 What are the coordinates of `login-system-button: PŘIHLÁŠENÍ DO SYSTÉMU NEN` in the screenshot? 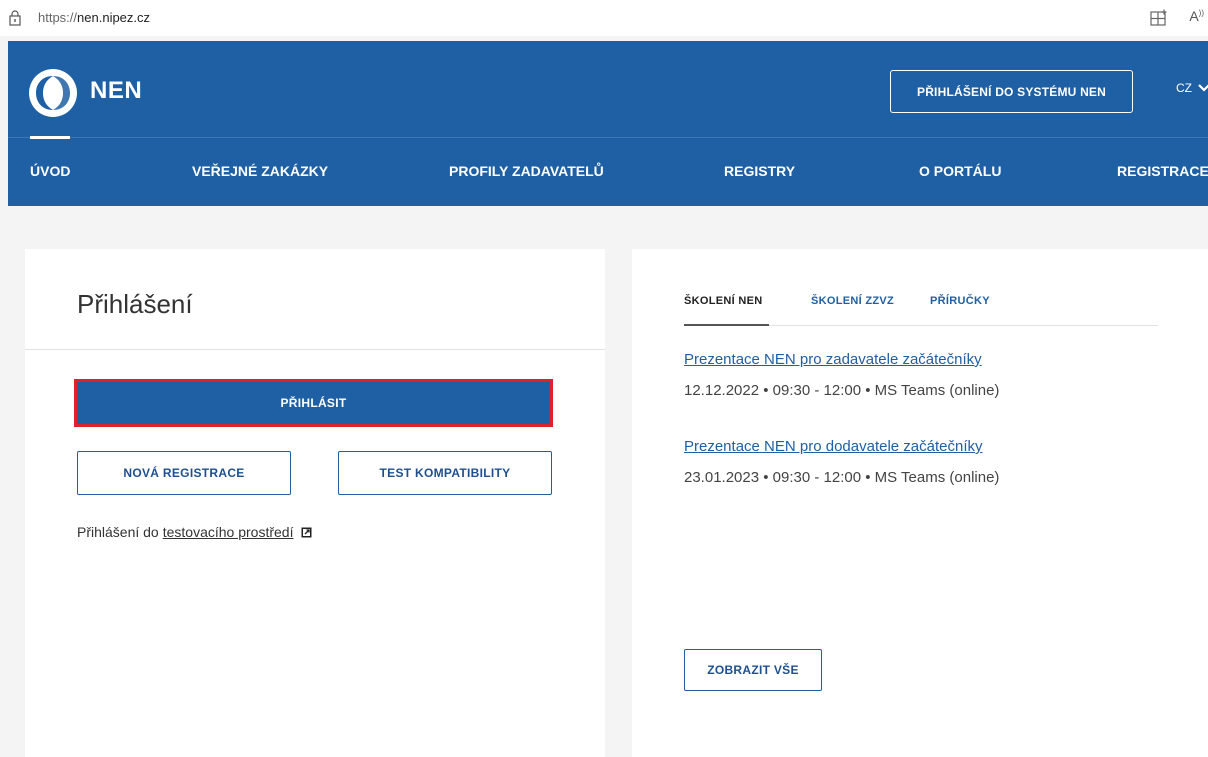 It's located at (1011, 91).